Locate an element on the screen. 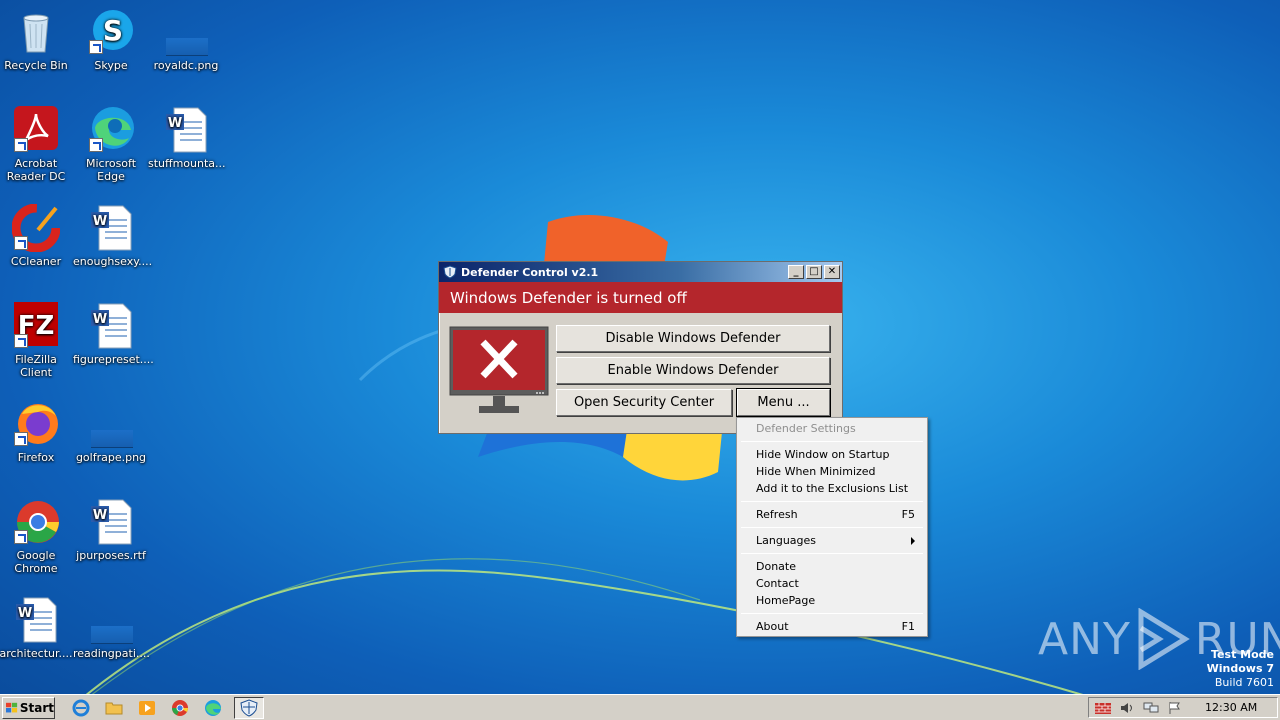 The image size is (1280, 720). desktop-icon-skype: S Skype is located at coordinates (111, 40).